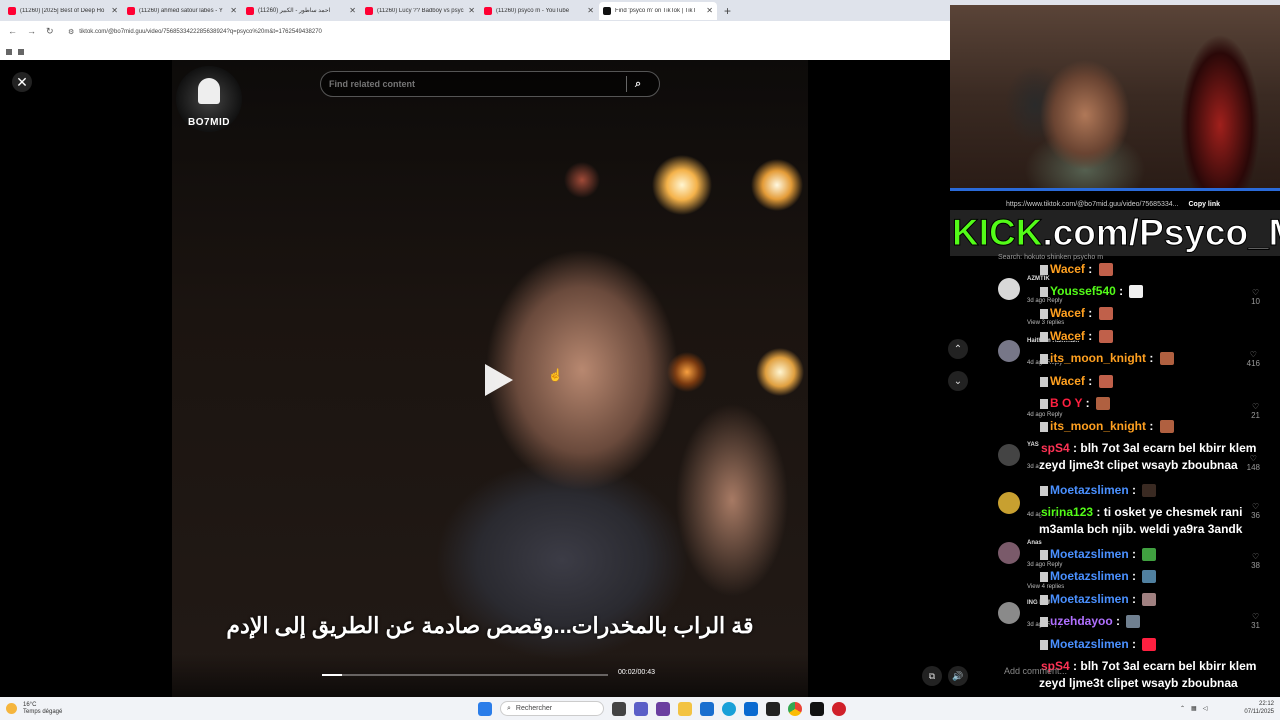  Describe the element at coordinates (1205, 708) in the screenshot. I see `speaker-icon: ◁` at that location.